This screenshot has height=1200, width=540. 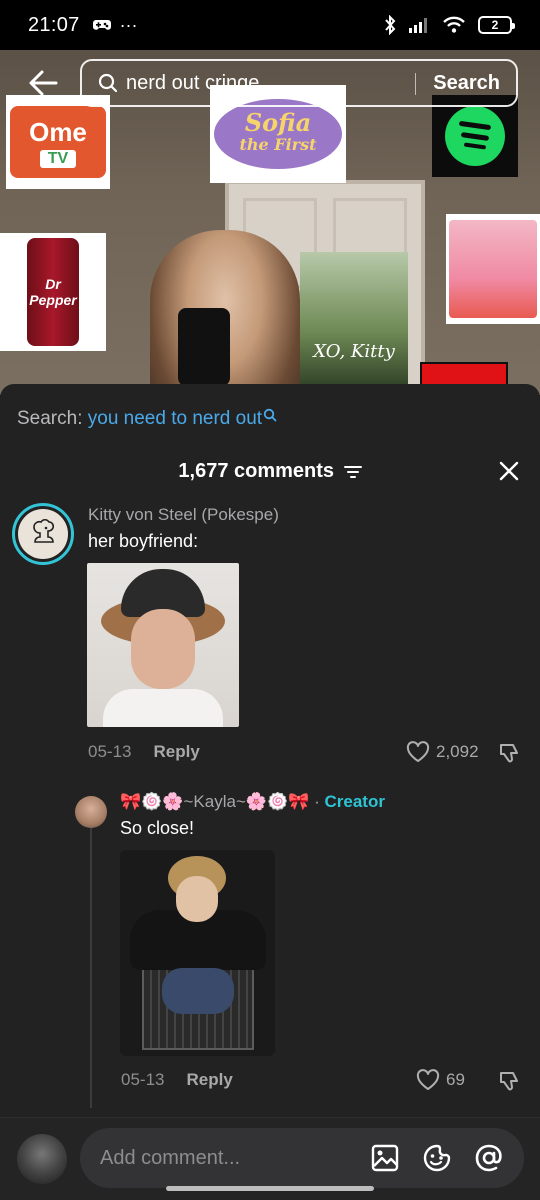 I want to click on status-more: ···, so click(x=128, y=24).